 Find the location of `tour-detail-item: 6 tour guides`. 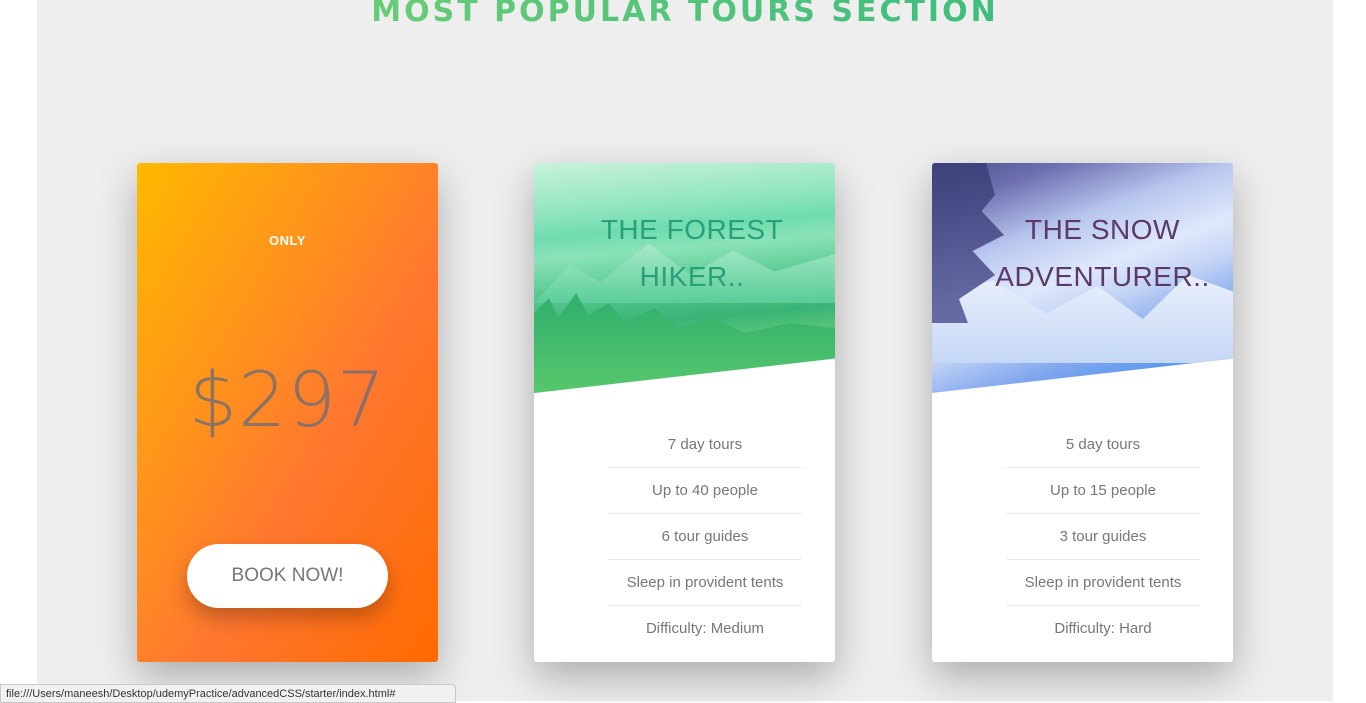

tour-detail-item: 6 tour guides is located at coordinates (705, 537).